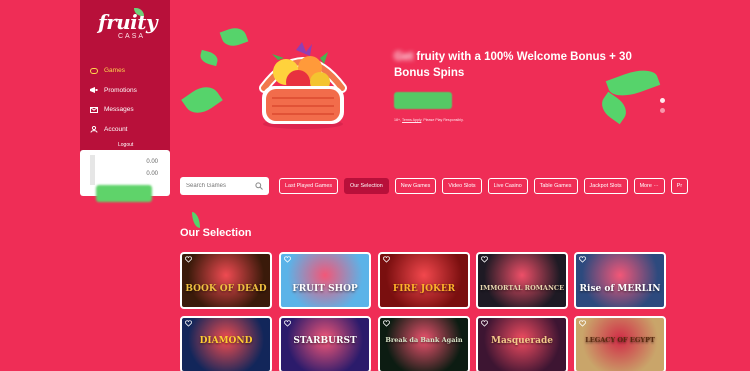 This screenshot has height=371, width=750. What do you see at coordinates (303, 85) in the screenshot?
I see `fruit-basket-illustration` at bounding box center [303, 85].